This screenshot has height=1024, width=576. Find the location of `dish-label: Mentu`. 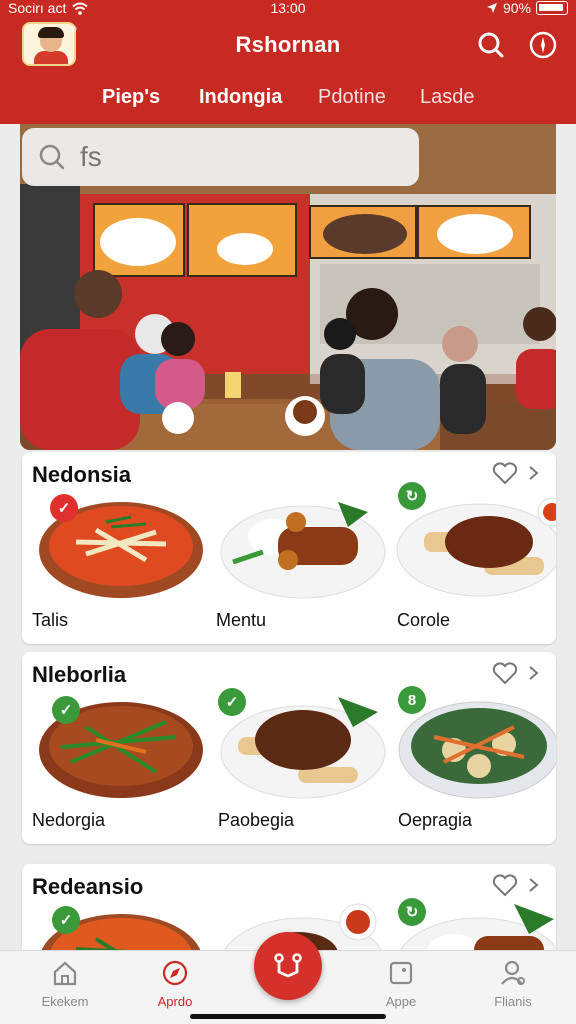

dish-label: Mentu is located at coordinates (241, 620).